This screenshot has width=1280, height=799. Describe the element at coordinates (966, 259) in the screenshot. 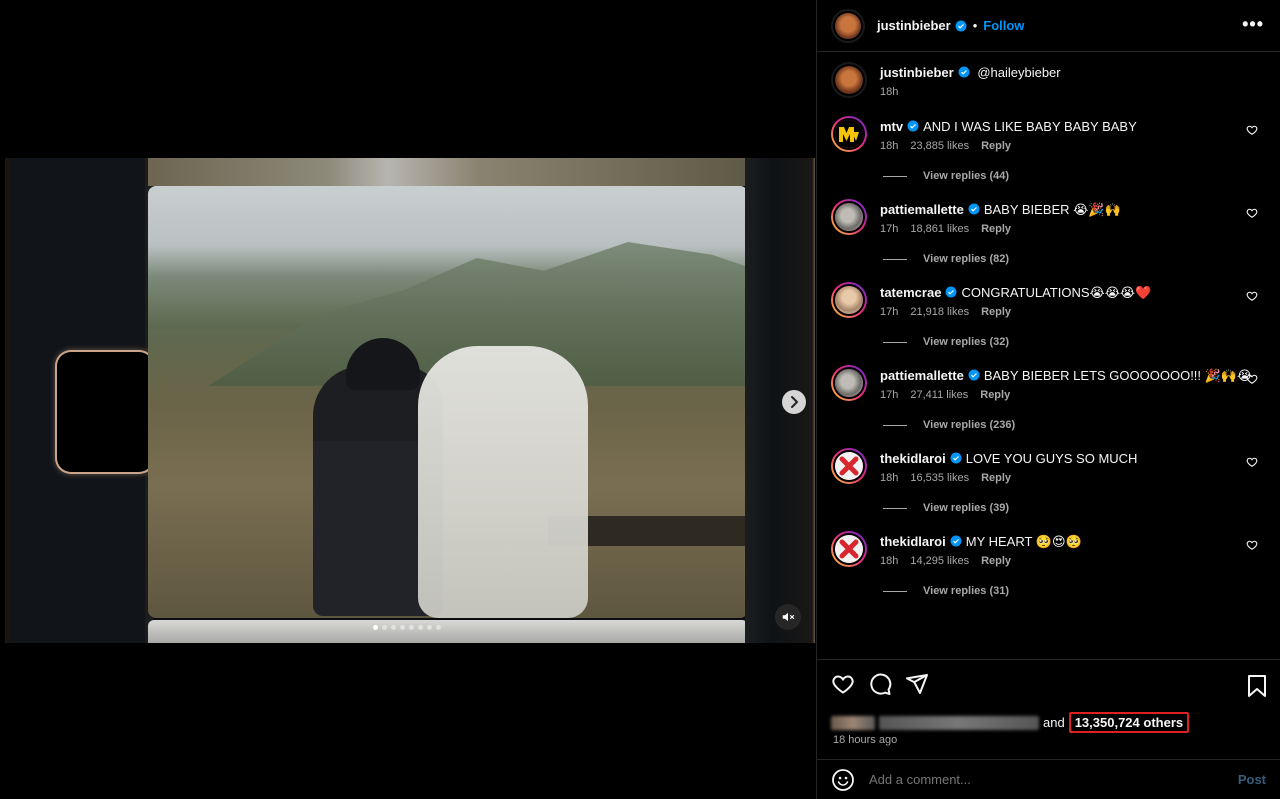

I see `view-replies-label: View replies (82)` at that location.